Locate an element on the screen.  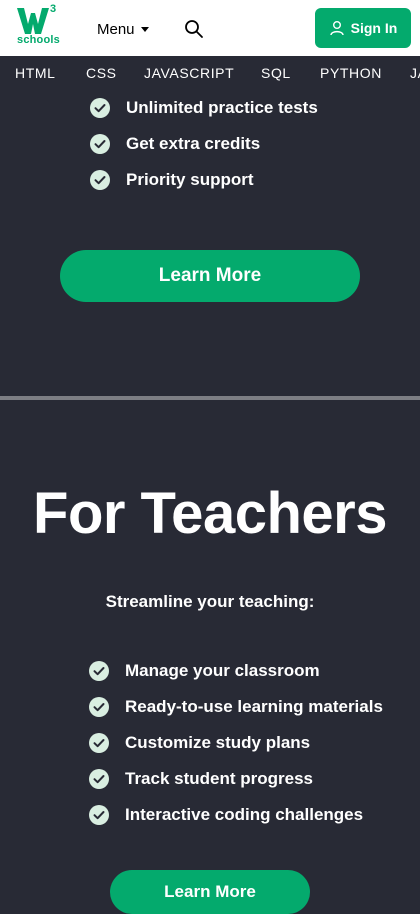
teacher-feature-item: Interactive coding challenges is located at coordinates (226, 815).